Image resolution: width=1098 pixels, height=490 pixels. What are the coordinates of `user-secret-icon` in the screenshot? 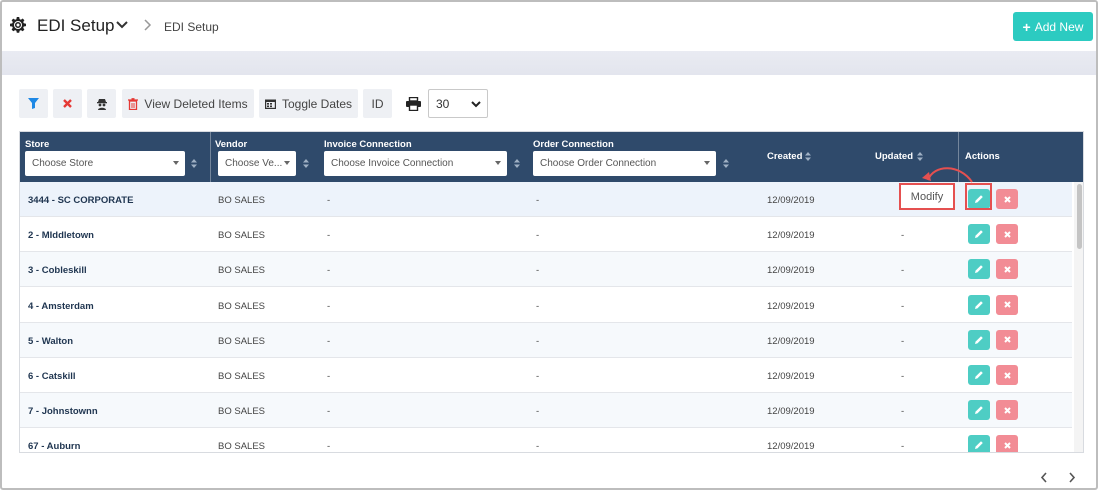 It's located at (101, 104).